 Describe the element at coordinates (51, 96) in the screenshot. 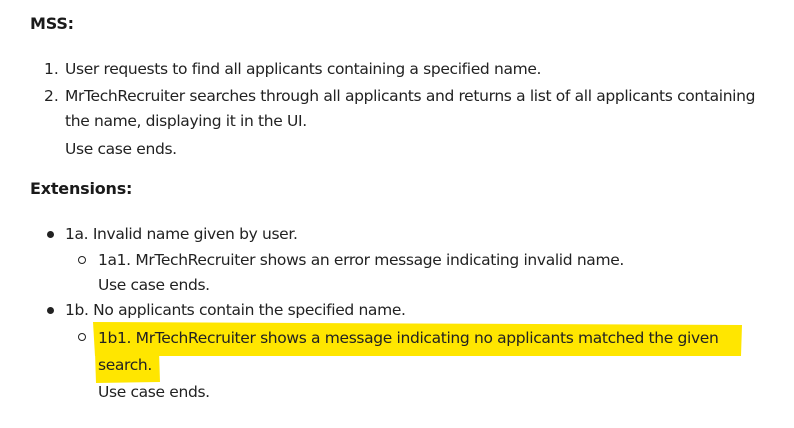

I see `step-2-number: 2.` at that location.